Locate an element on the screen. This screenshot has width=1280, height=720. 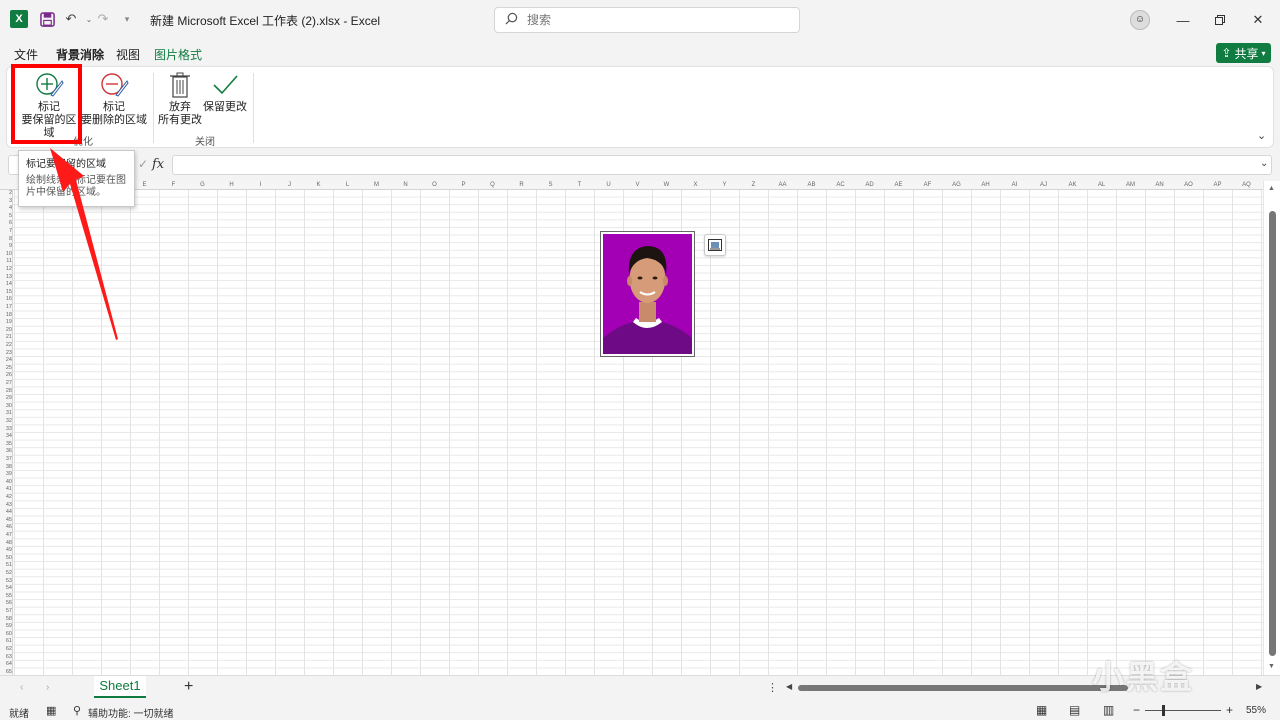
row-header-cell: 39 is located at coordinates (6, 475).